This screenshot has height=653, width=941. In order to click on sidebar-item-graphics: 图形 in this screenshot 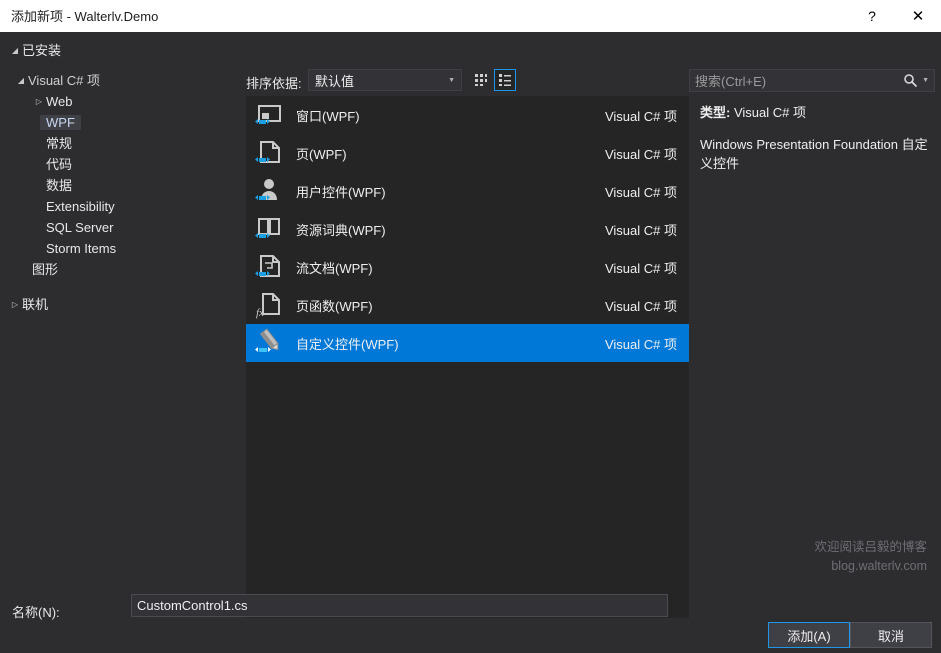, I will do `click(116, 269)`.